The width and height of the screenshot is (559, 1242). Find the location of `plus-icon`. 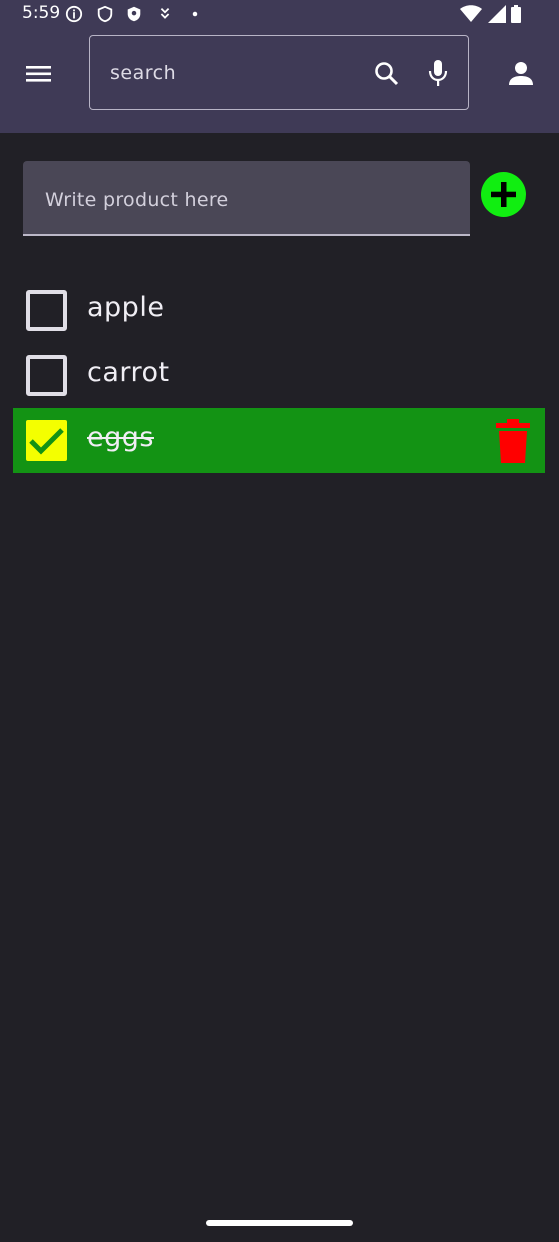

plus-icon is located at coordinates (503, 194).